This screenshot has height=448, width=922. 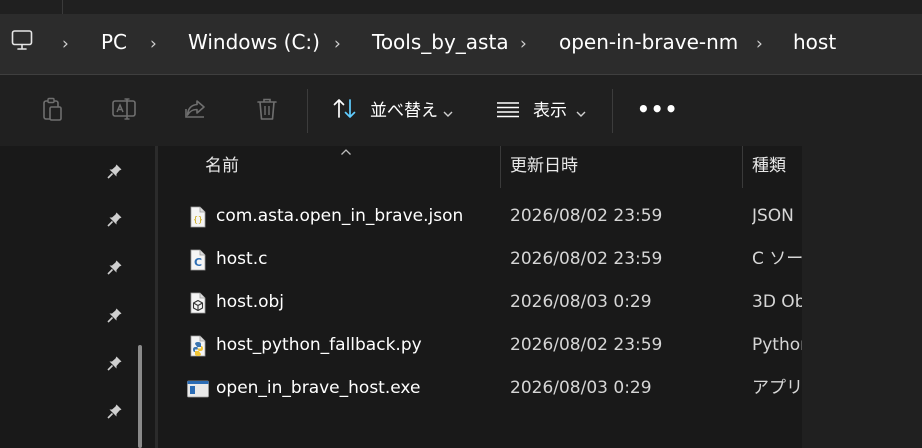 I want to click on delete-button, so click(x=267, y=111).